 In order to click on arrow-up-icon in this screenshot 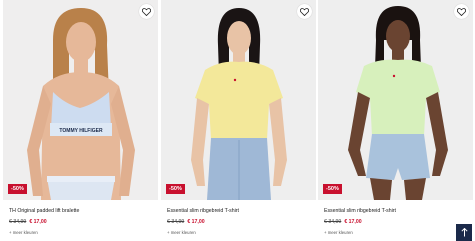, I will do `click(464, 232)`.